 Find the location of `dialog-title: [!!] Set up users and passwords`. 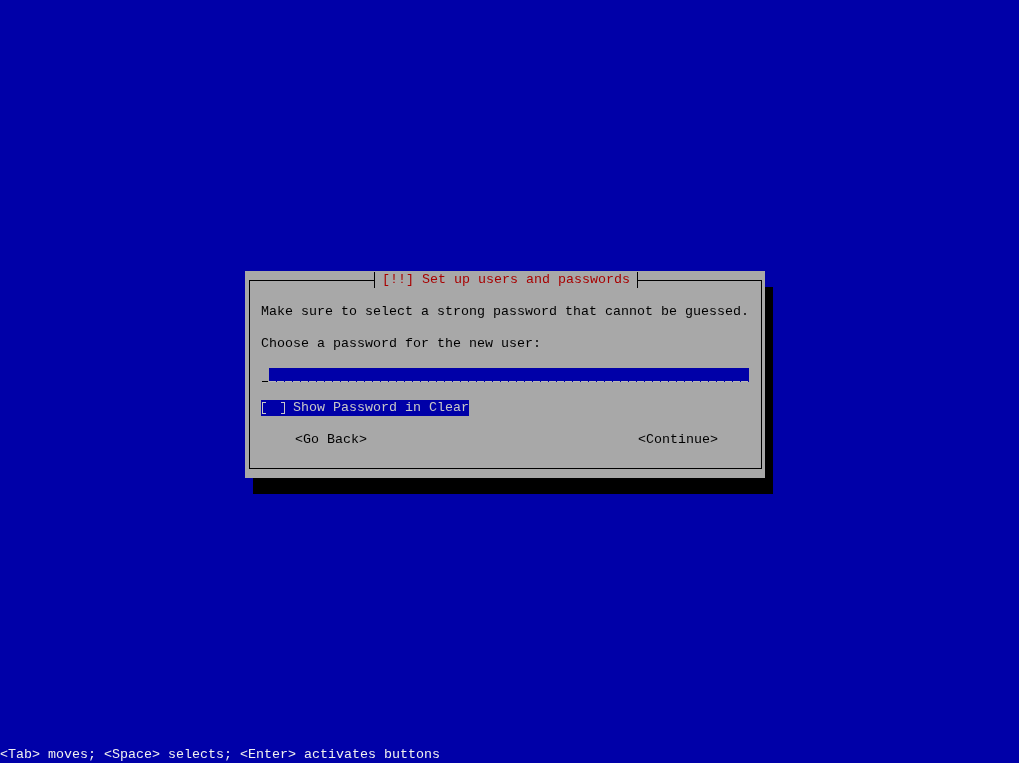

dialog-title: [!!] Set up users and passwords is located at coordinates (506, 280).